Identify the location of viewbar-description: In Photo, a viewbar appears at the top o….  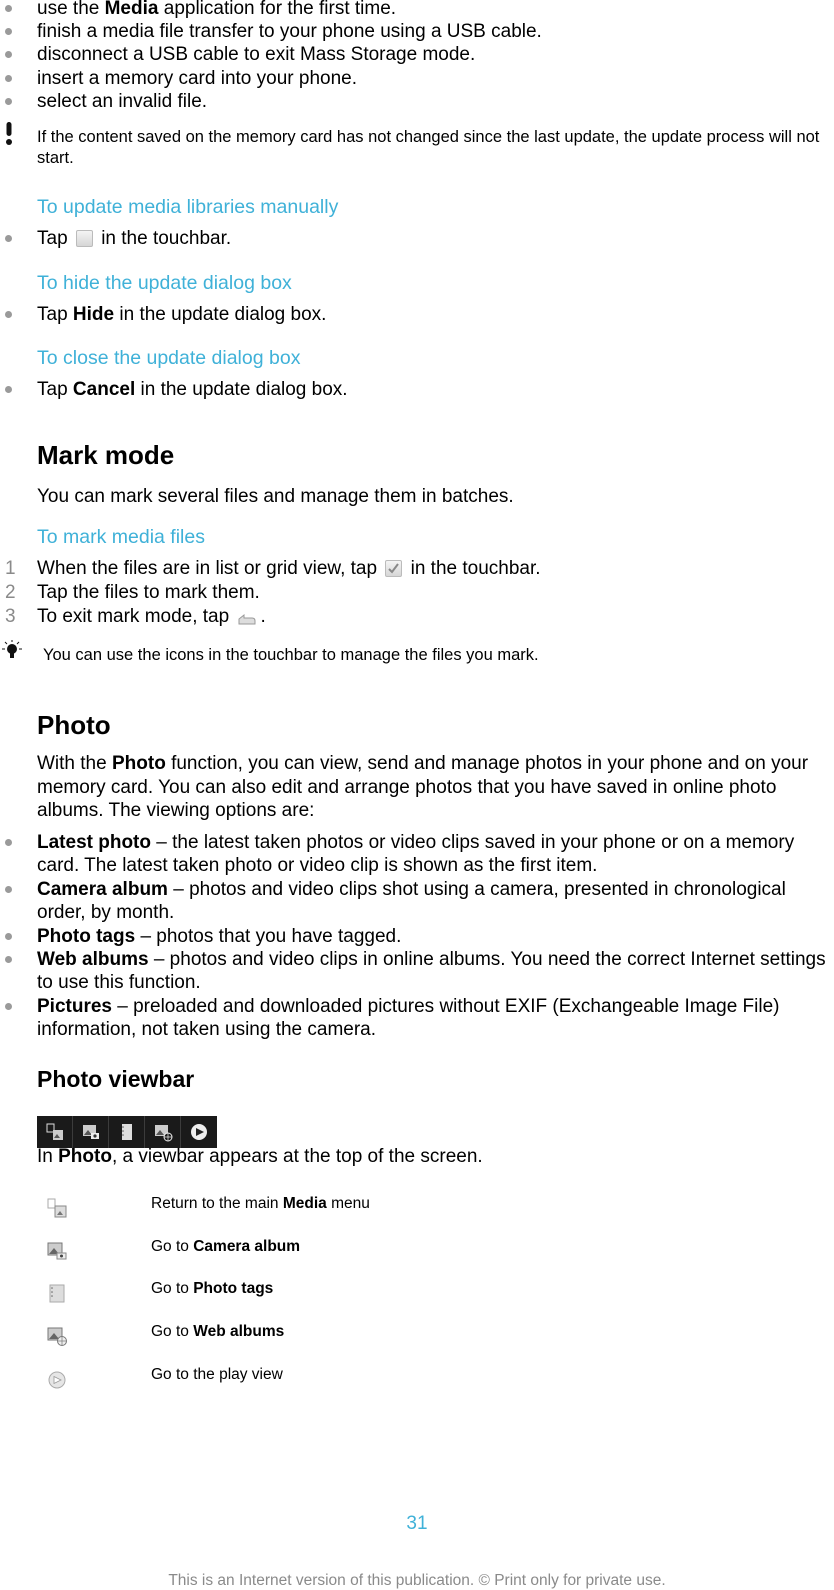
(260, 1156).